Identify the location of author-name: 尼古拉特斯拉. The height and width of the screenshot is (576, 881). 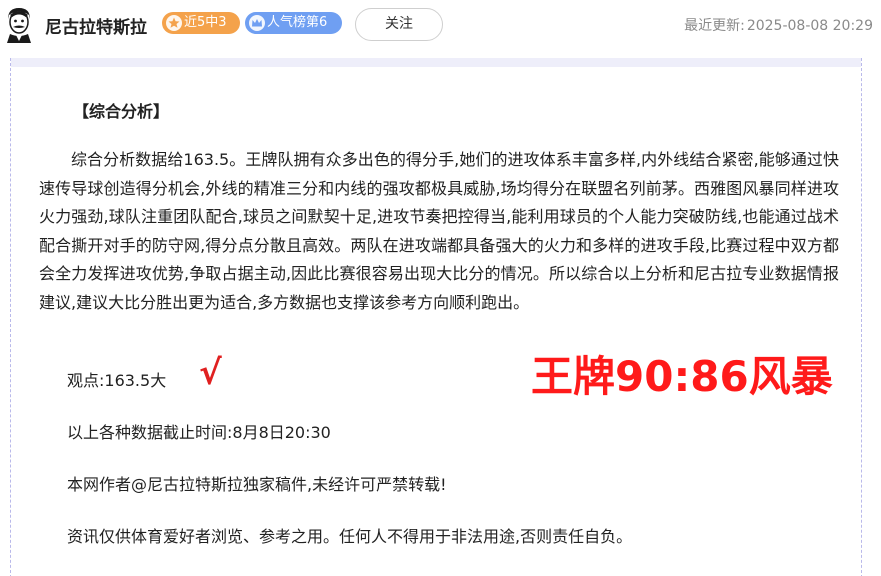
(96, 25).